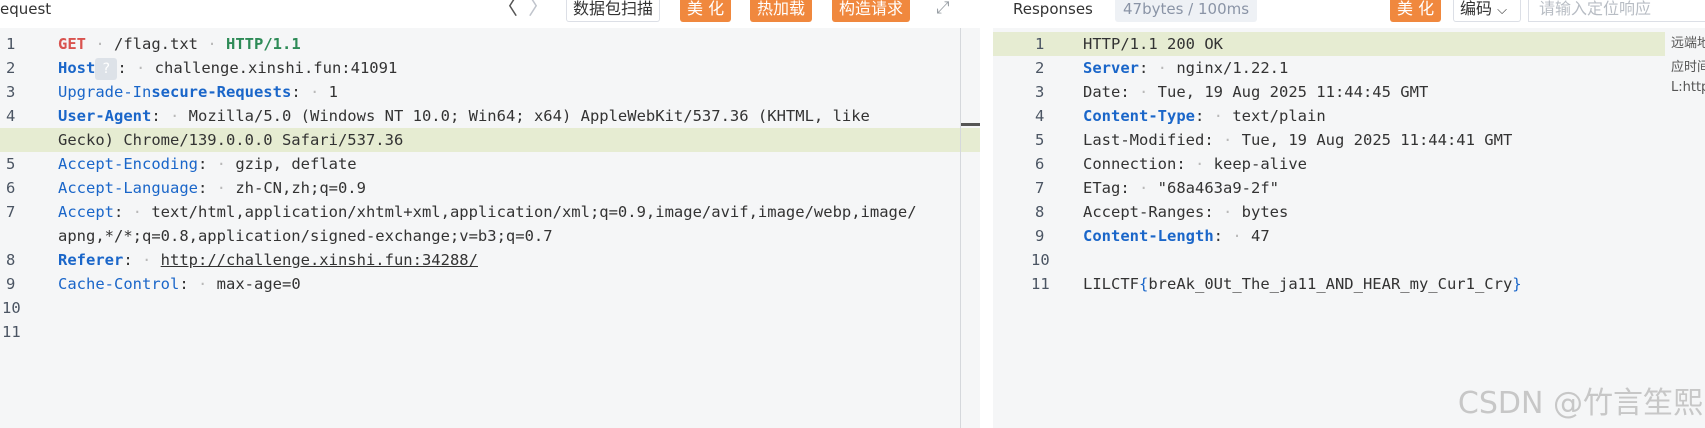 Image resolution: width=1705 pixels, height=428 pixels. What do you see at coordinates (1148, 236) in the screenshot?
I see `header-key: Content-Length` at bounding box center [1148, 236].